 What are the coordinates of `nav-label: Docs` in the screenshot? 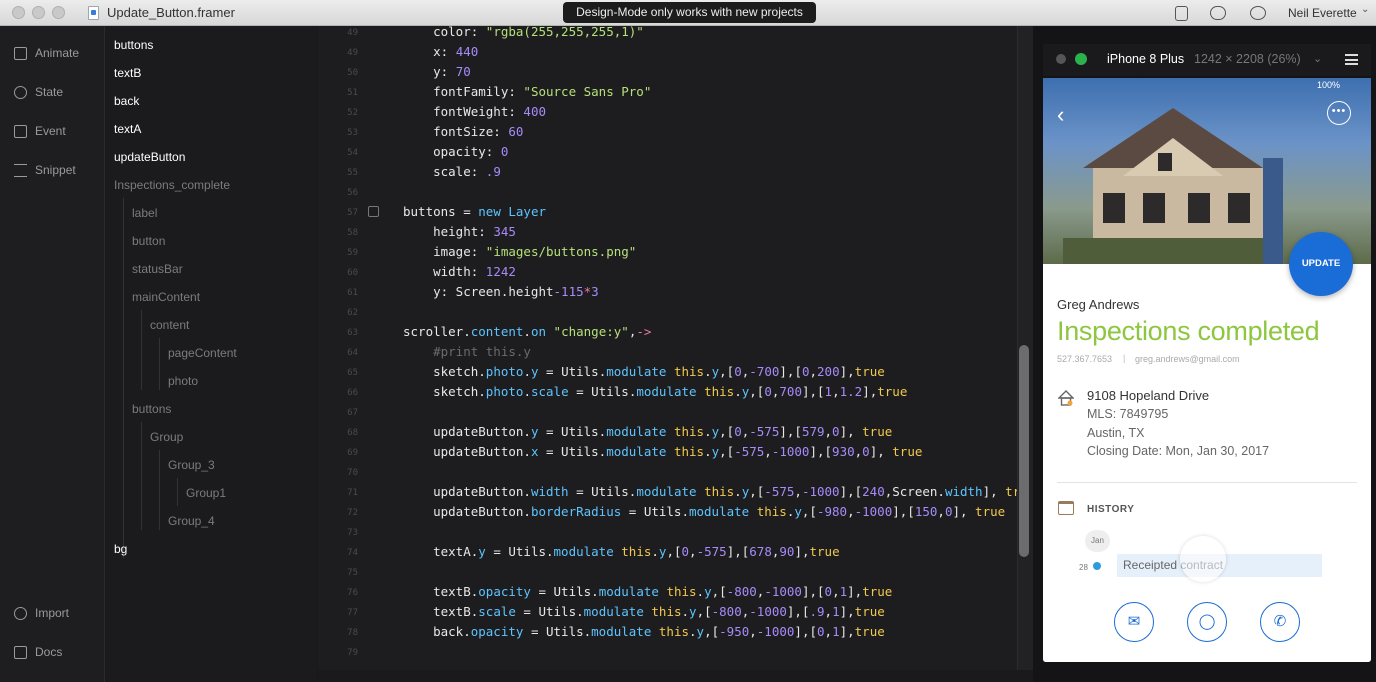 It's located at (49, 652).